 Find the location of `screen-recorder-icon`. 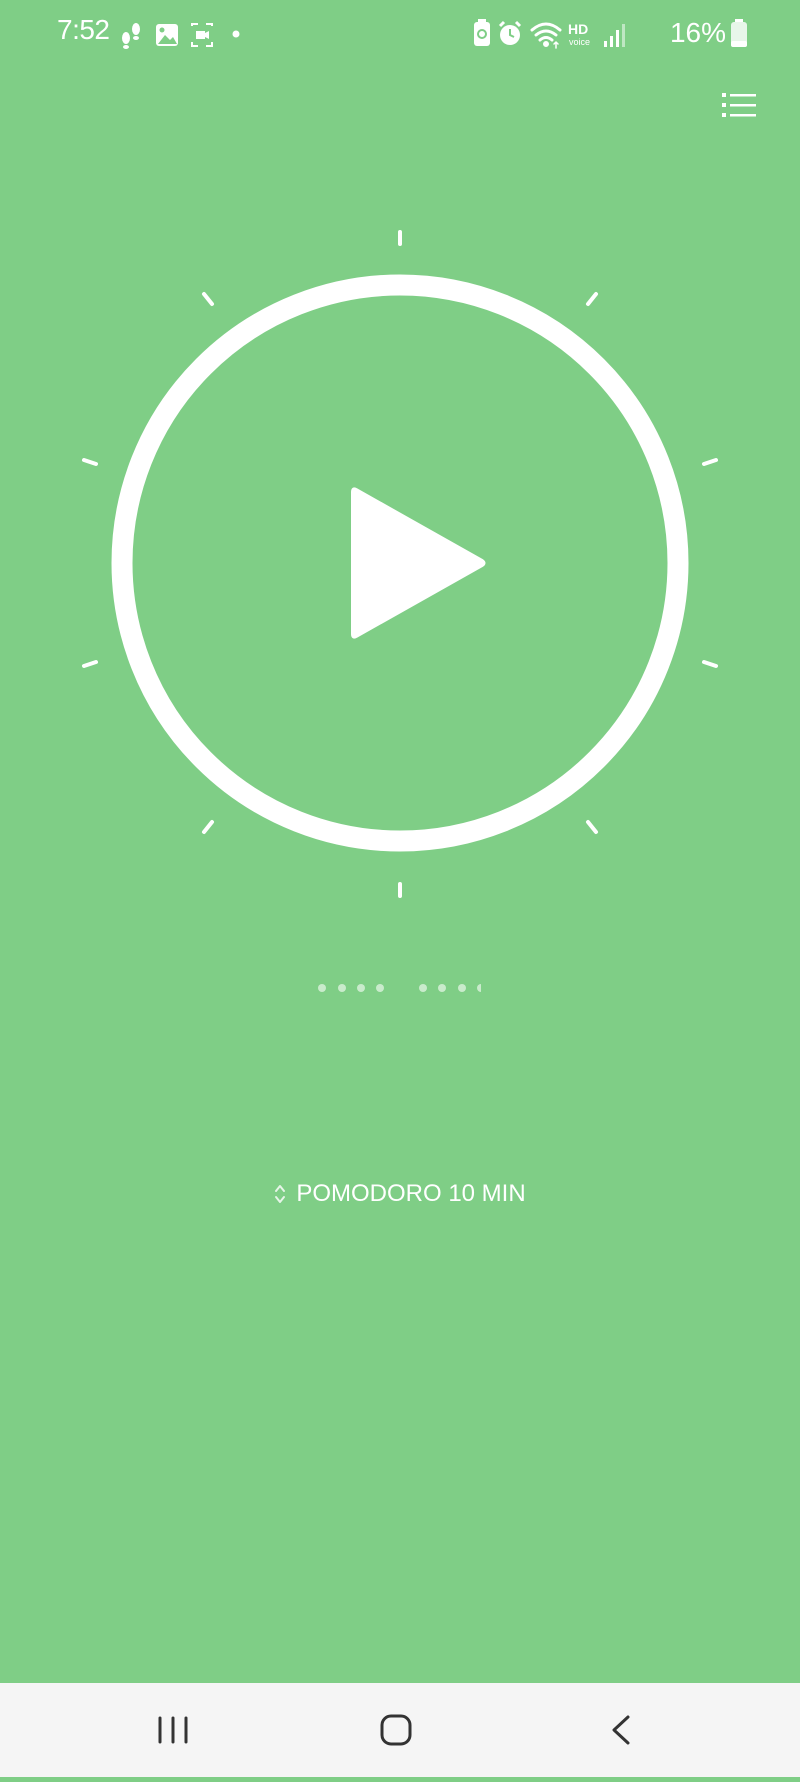

screen-recorder-icon is located at coordinates (202, 35).